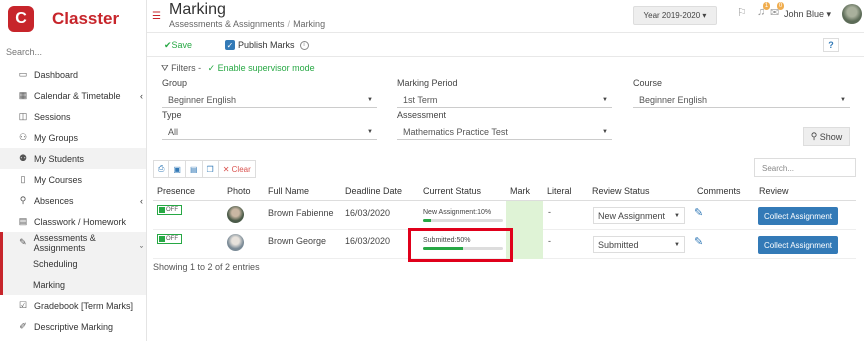 This screenshot has height=341, width=864. I want to click on sidebar-item-calendar: ▦ Calendar & Timetable ‹, so click(73, 95).